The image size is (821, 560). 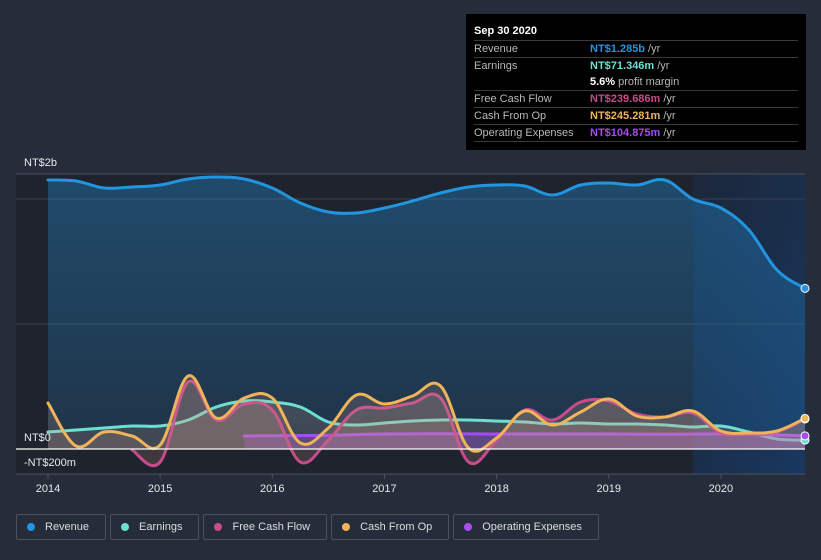 What do you see at coordinates (649, 82) in the screenshot?
I see `tooltip-row-unit: profit margin` at bounding box center [649, 82].